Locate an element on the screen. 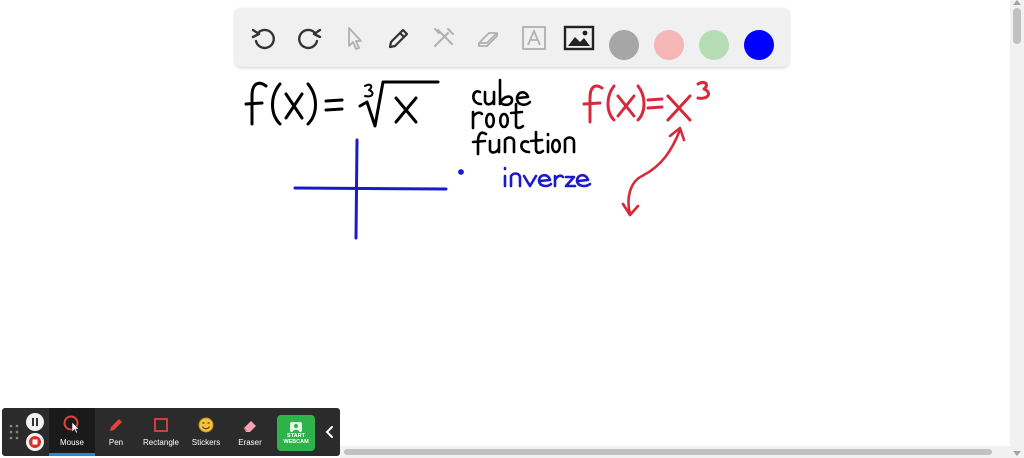 This screenshot has width=1024, height=458. drawing-toolbar is located at coordinates (512, 37).